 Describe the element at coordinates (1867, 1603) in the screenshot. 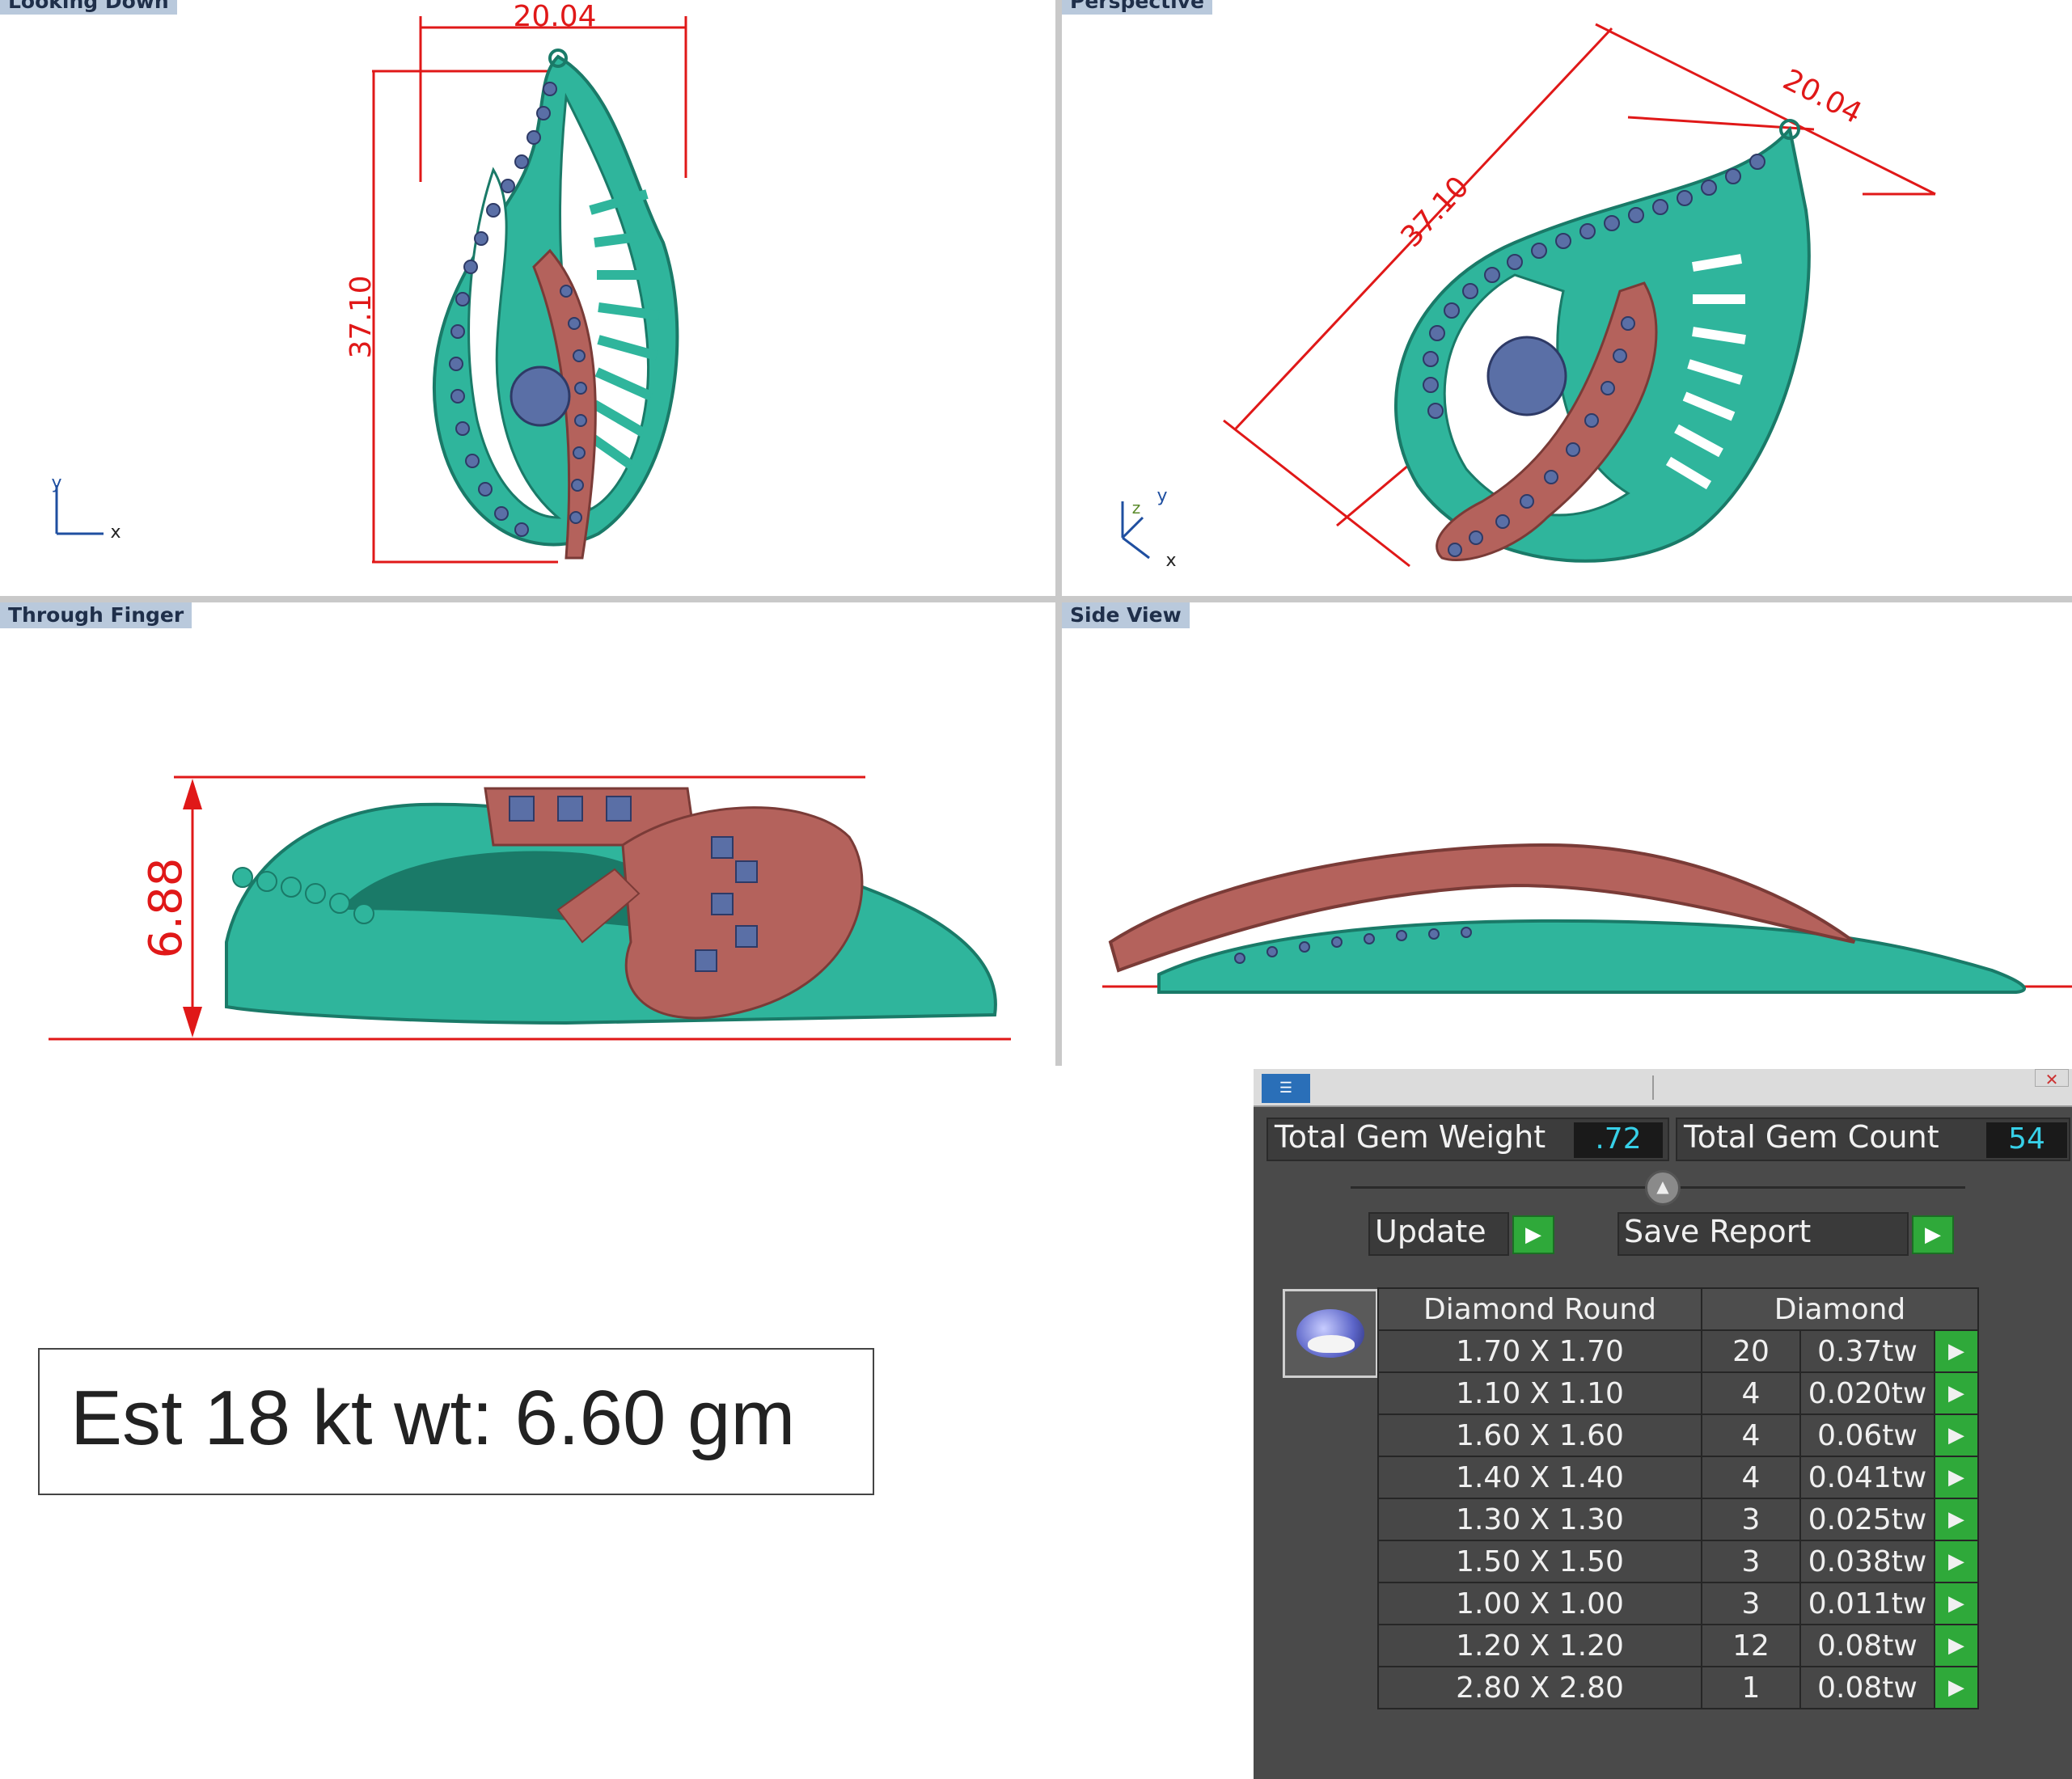

I see `gem-weight: 0.011tw` at that location.